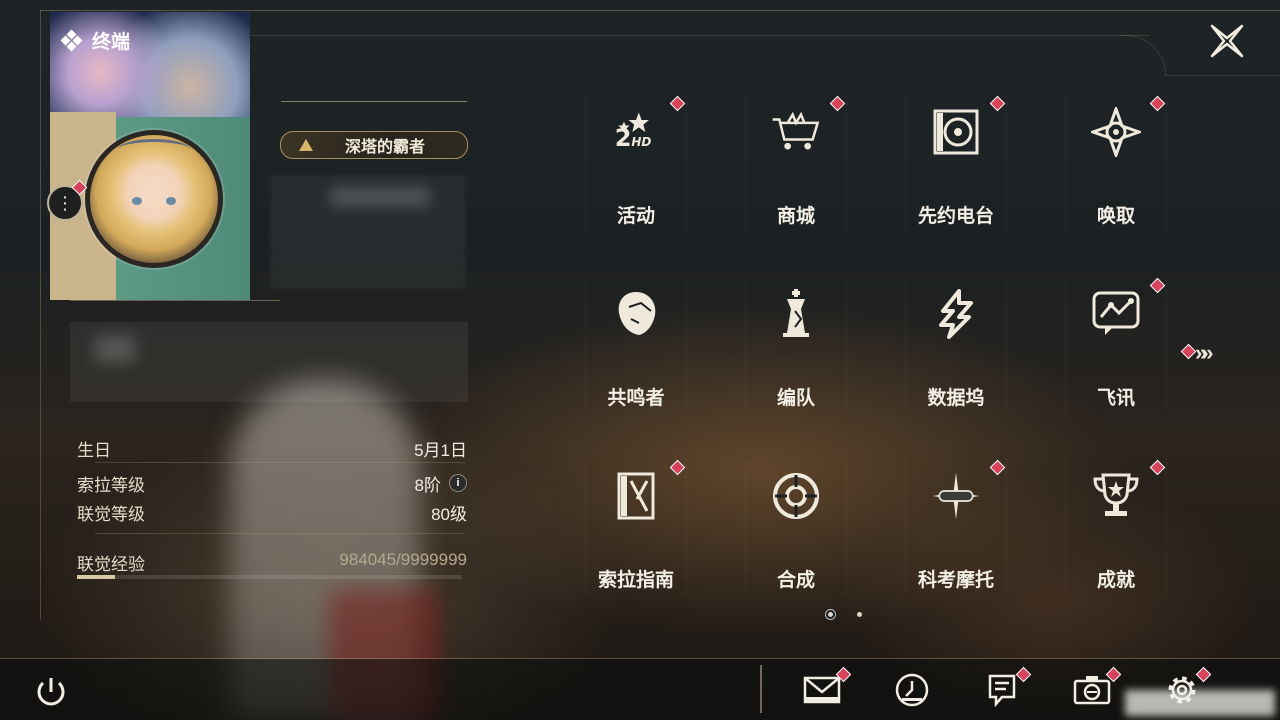 The image size is (1280, 720). I want to click on avatar, so click(154, 199).